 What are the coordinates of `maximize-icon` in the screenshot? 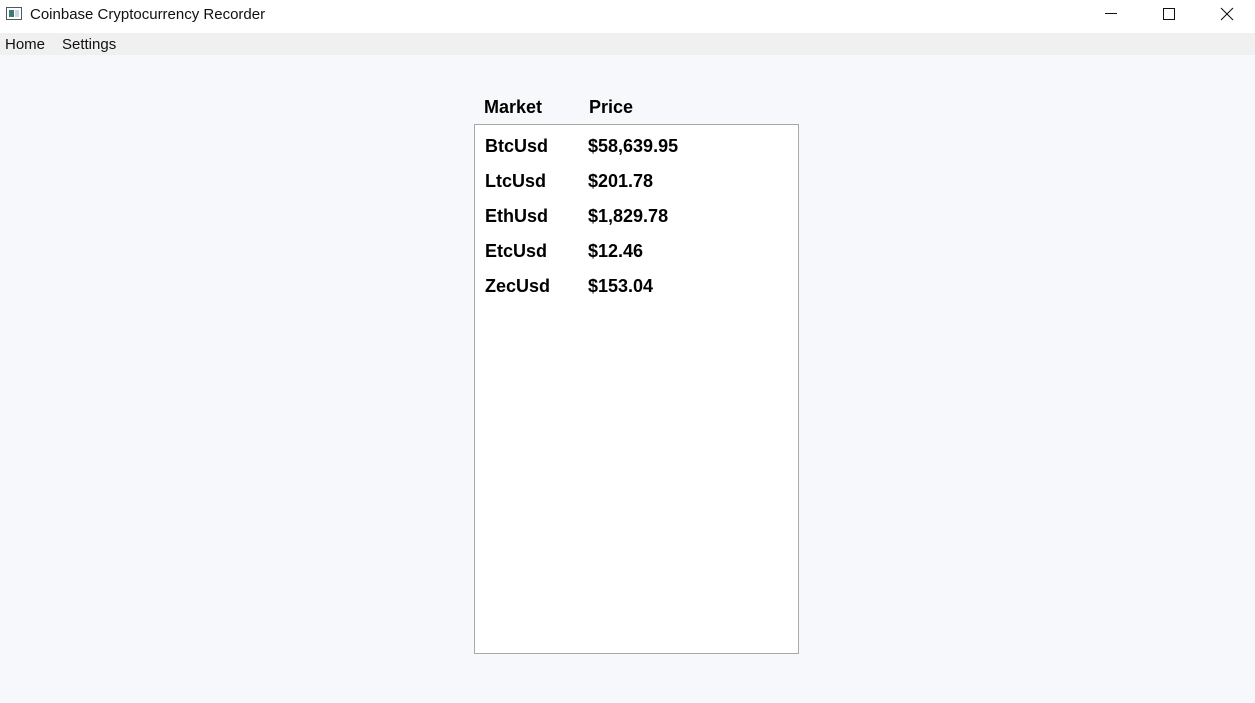 It's located at (1169, 14).